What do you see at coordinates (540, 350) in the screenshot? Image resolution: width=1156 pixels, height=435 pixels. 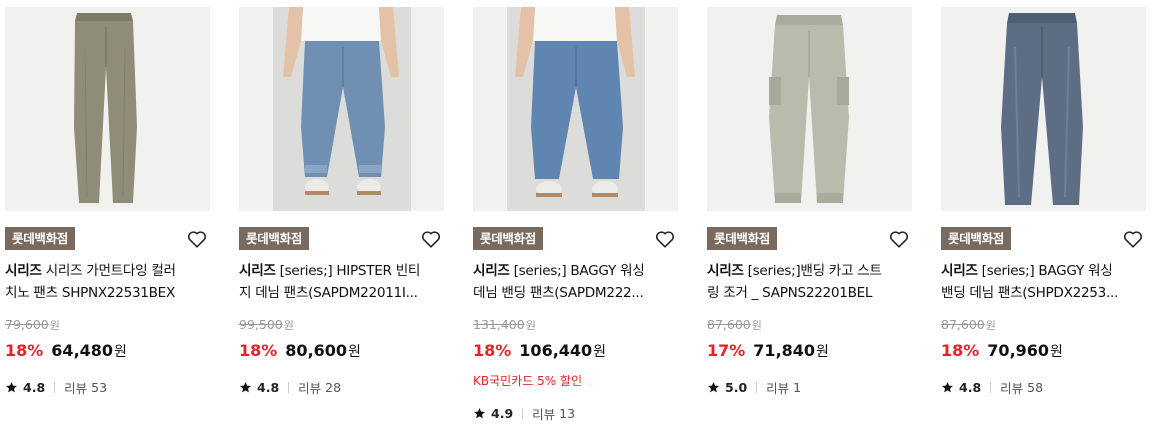 I see `sale-price: 18% 106,440원` at bounding box center [540, 350].